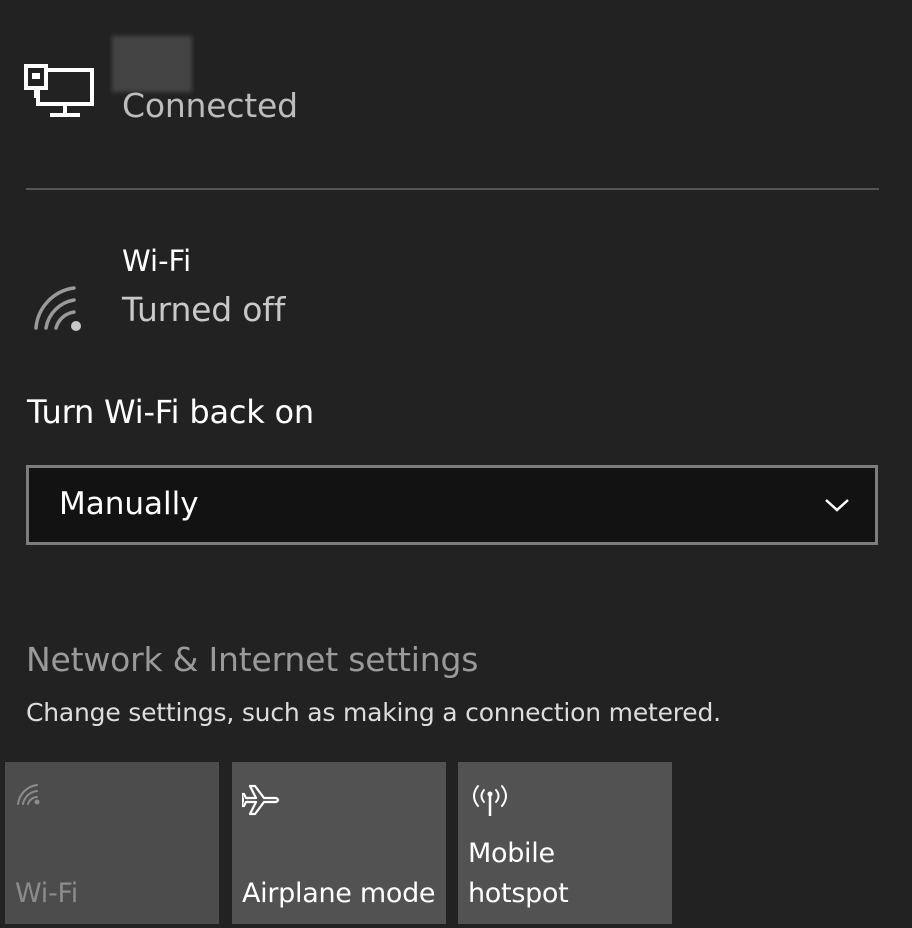  Describe the element at coordinates (171, 412) in the screenshot. I see `turn-wifi-back-on-label: Turn Wi-Fi back on` at that location.